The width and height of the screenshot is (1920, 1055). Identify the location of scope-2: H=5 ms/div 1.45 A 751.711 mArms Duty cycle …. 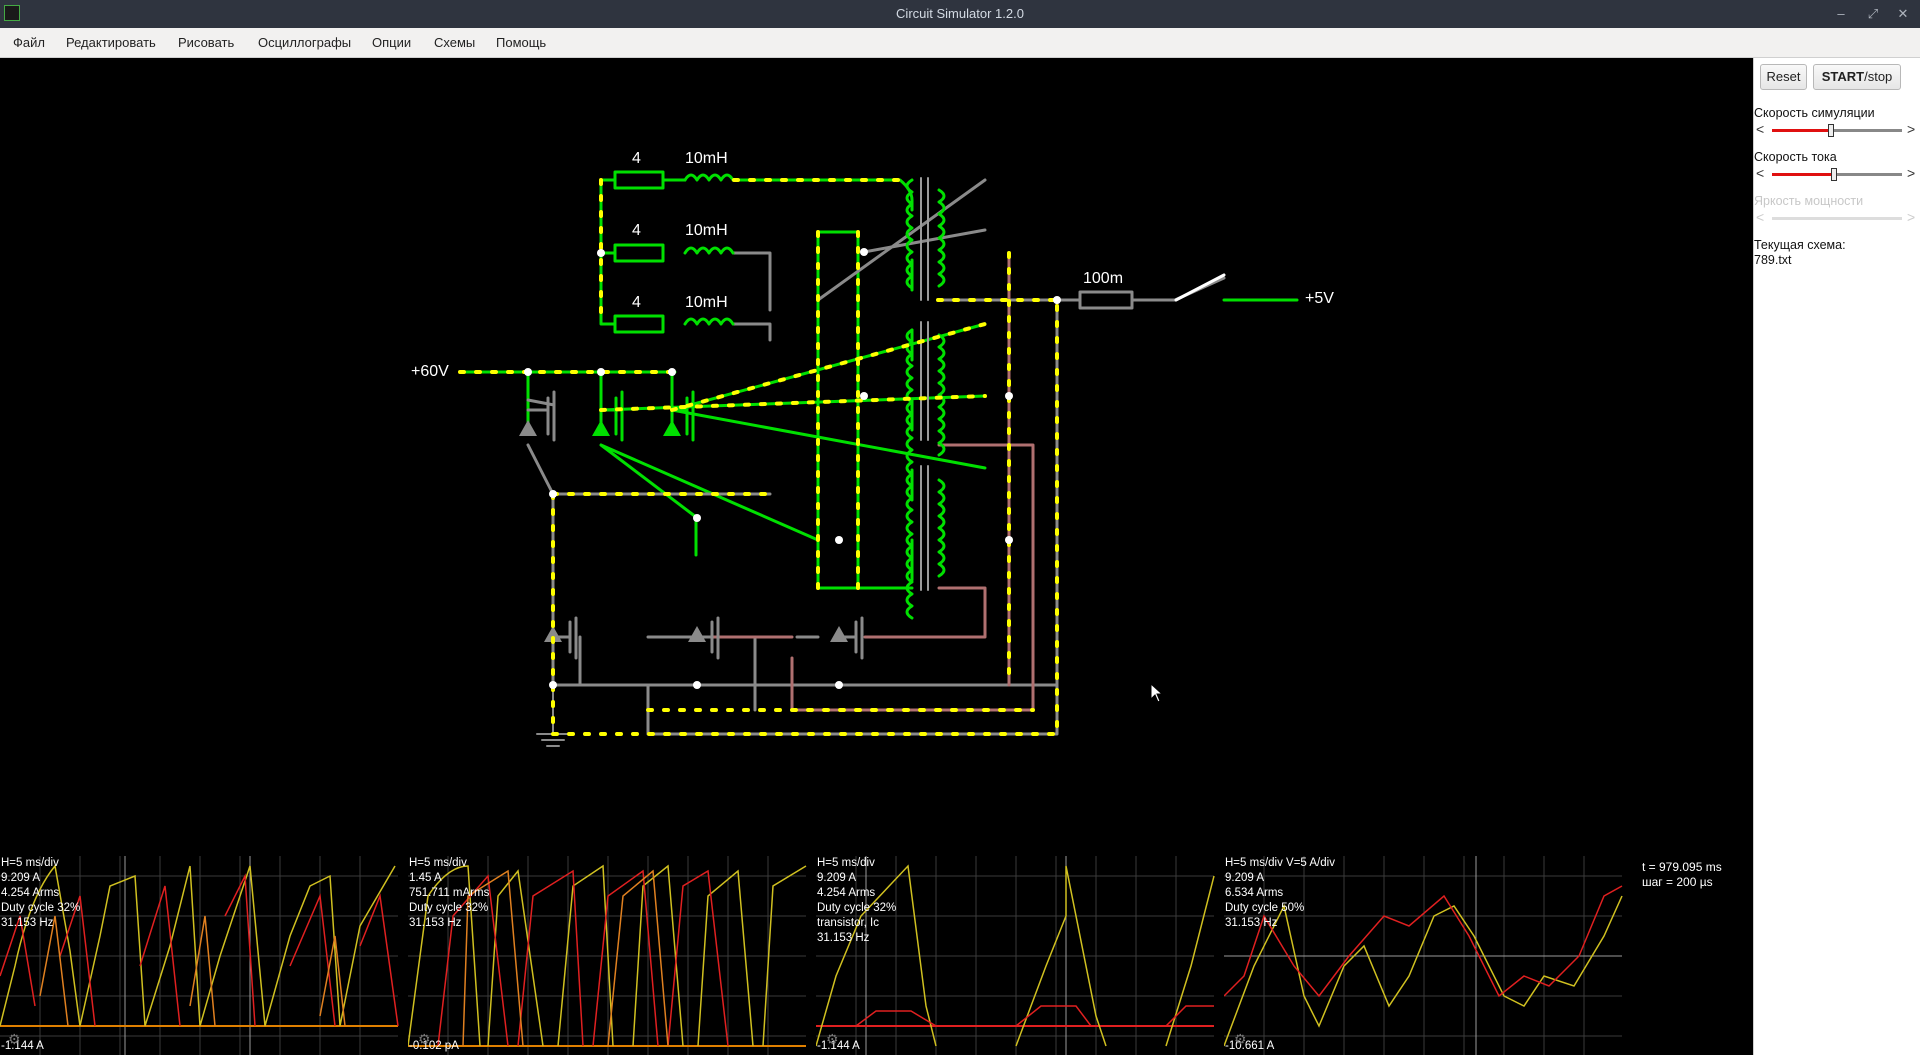
(608, 955).